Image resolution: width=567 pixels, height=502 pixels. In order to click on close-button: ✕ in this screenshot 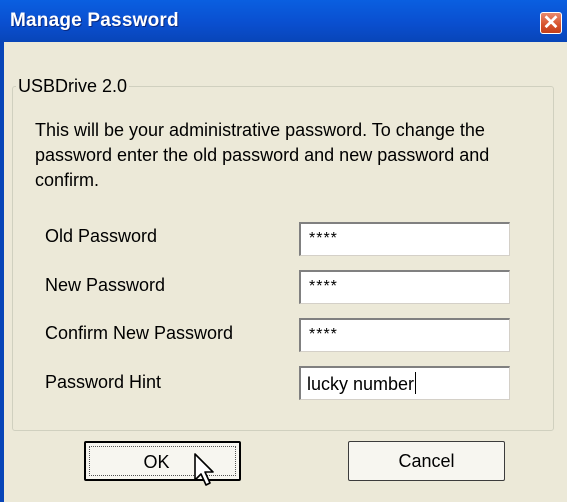, I will do `click(551, 23)`.